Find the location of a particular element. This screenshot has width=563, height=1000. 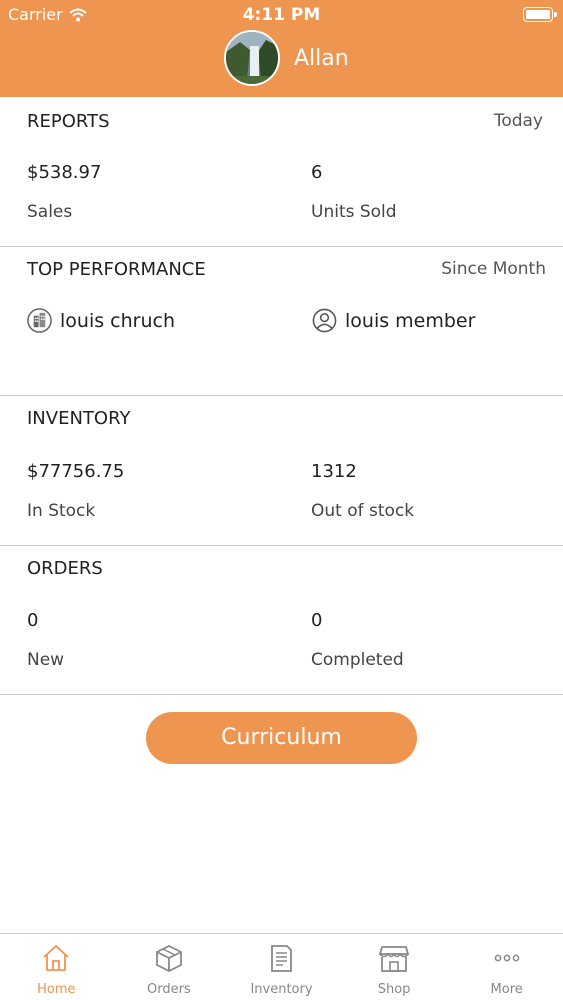

tab-inventory: Inventory is located at coordinates (281, 967).